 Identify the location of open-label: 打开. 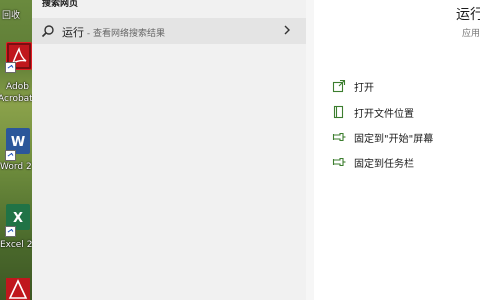
(364, 88).